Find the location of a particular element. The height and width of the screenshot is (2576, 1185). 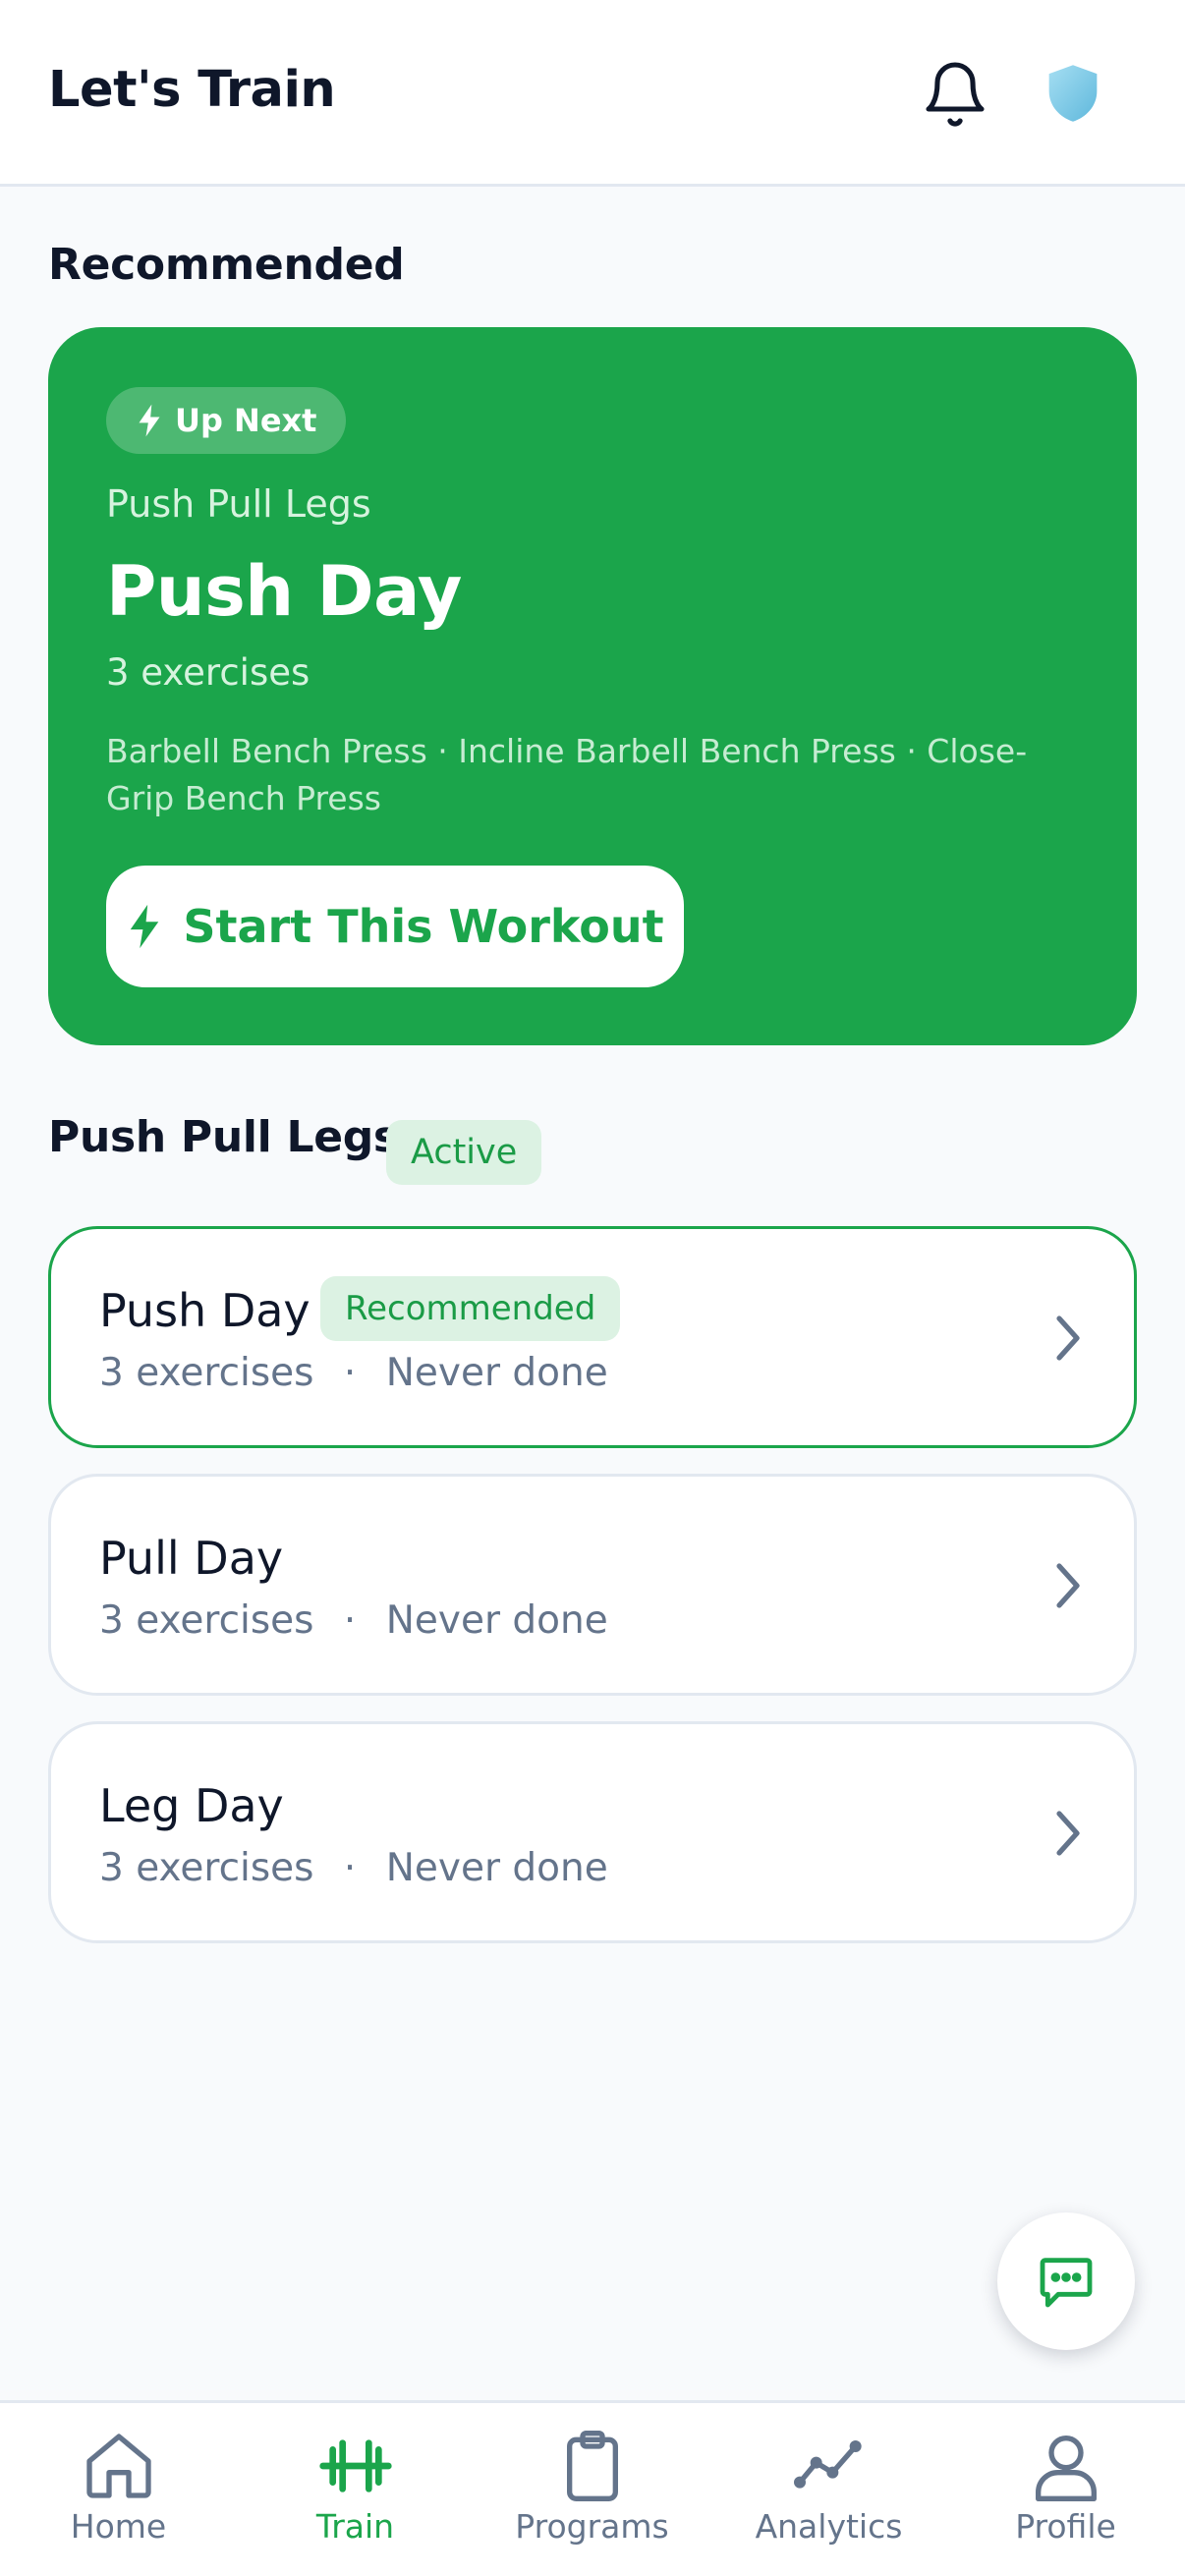

recommended-exercise-count: 3 exercises is located at coordinates (208, 672).